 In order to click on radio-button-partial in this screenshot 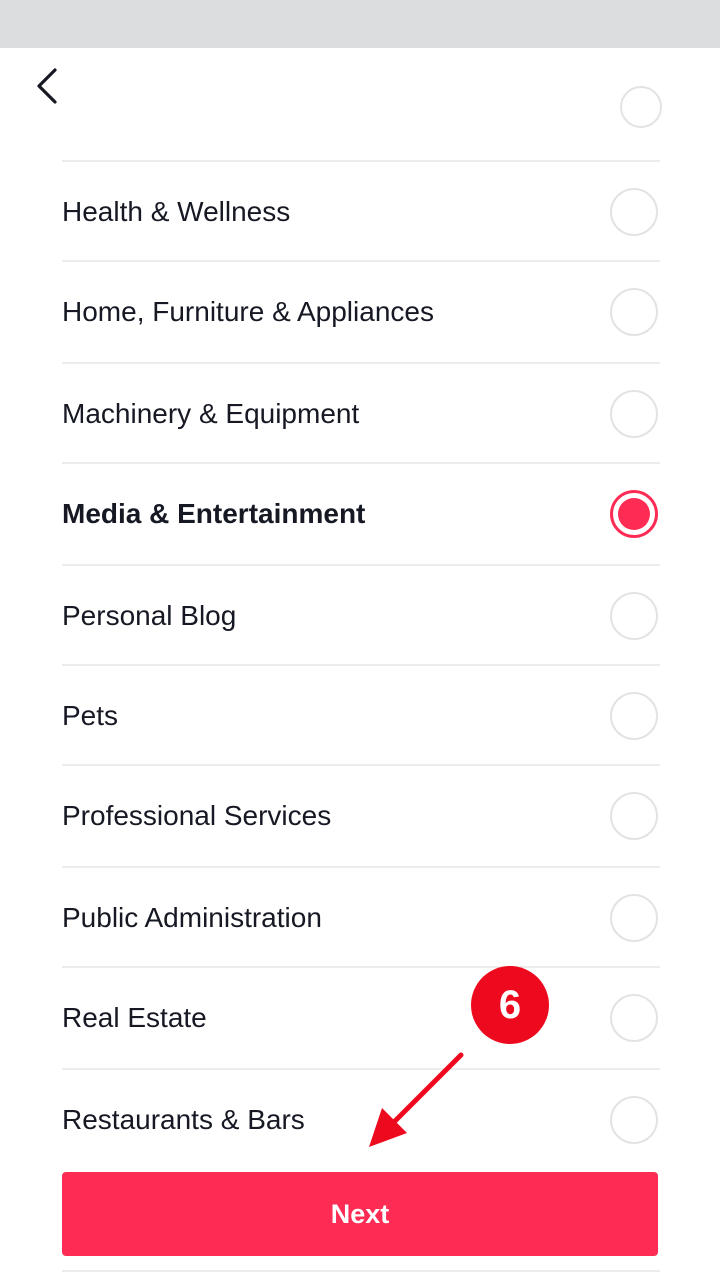, I will do `click(641, 107)`.